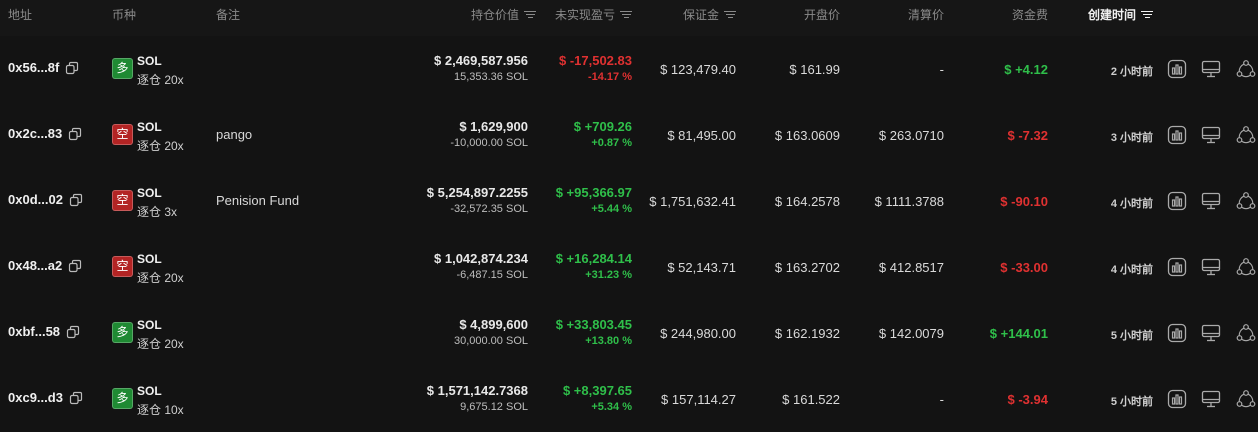  Describe the element at coordinates (1120, 14) in the screenshot. I see `header-created: 创建时间` at that location.